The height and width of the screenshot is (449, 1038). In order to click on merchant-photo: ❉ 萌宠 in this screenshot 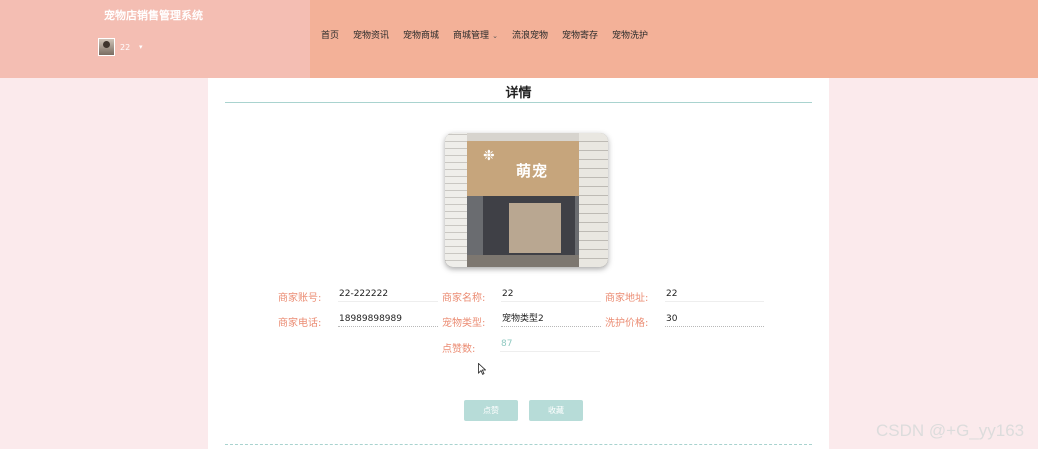, I will do `click(526, 200)`.